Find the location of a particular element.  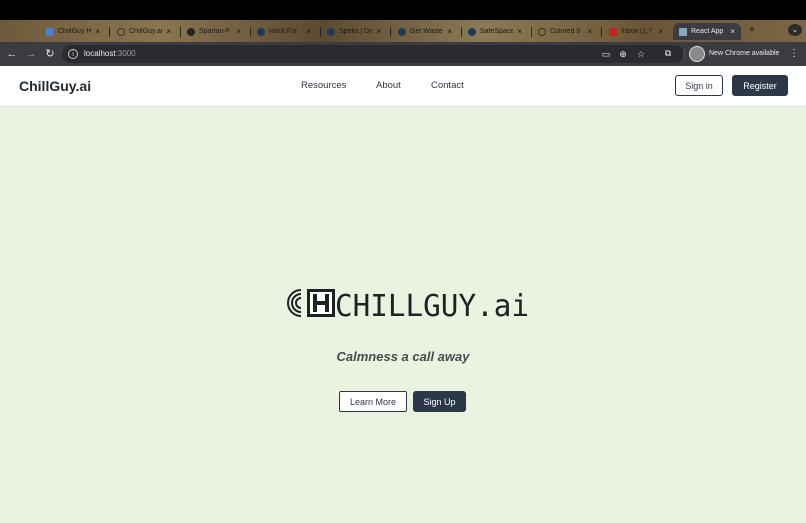

tab: Get Waste × is located at coordinates (425, 31).